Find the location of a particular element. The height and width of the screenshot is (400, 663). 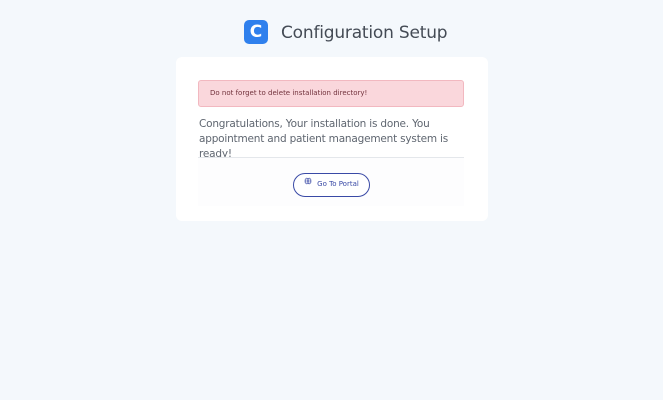

go-to-portal-label: Go To Portal is located at coordinates (338, 184).